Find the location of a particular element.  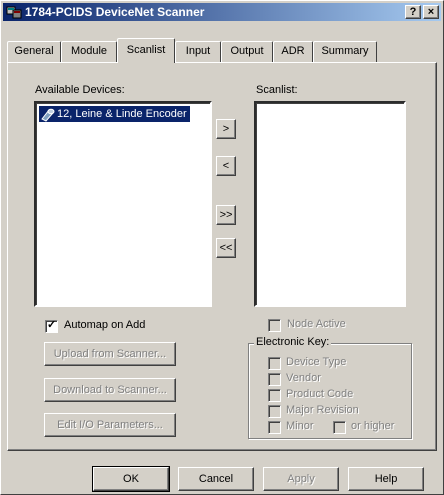

minor-checkbox is located at coordinates (274, 427).